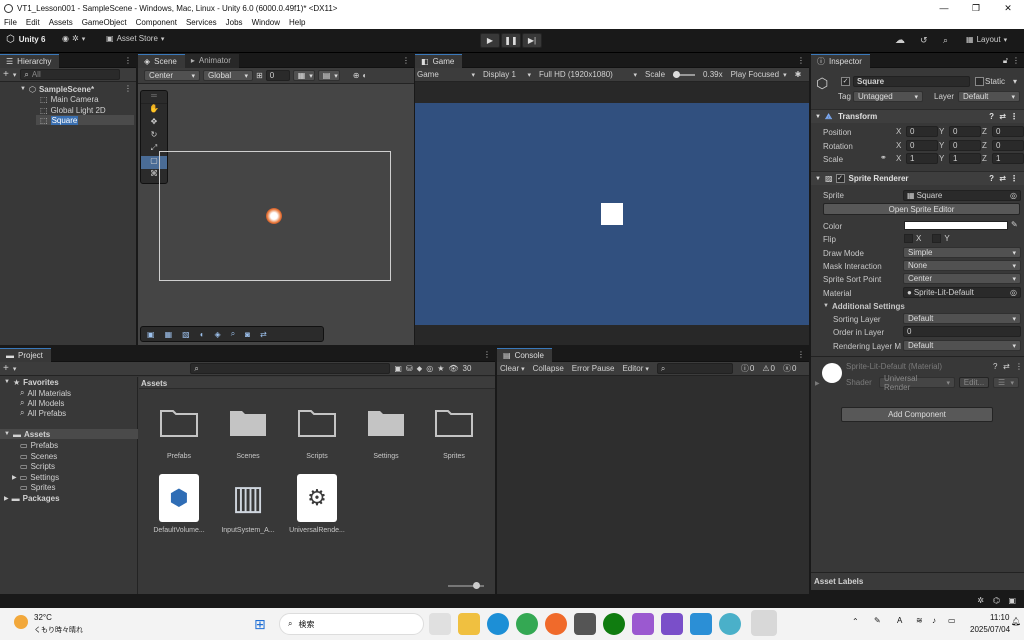 The height and width of the screenshot is (640, 1024). Describe the element at coordinates (10, 22) in the screenshot. I see `menu-file: File` at that location.